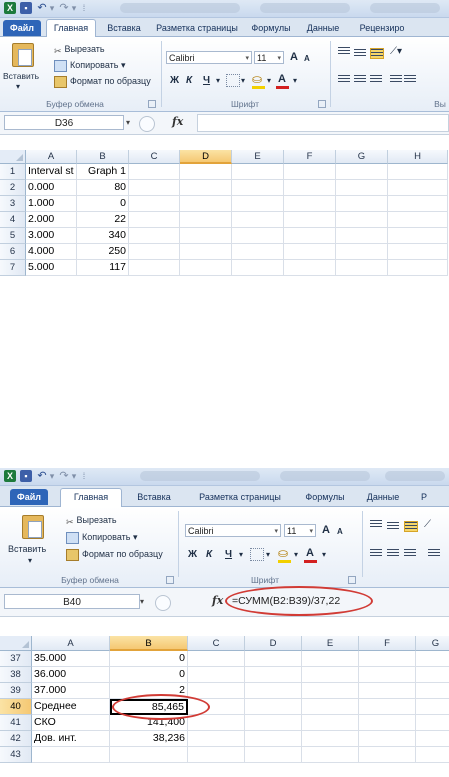  What do you see at coordinates (273, 723) in the screenshot?
I see `cell-d41` at bounding box center [273, 723].